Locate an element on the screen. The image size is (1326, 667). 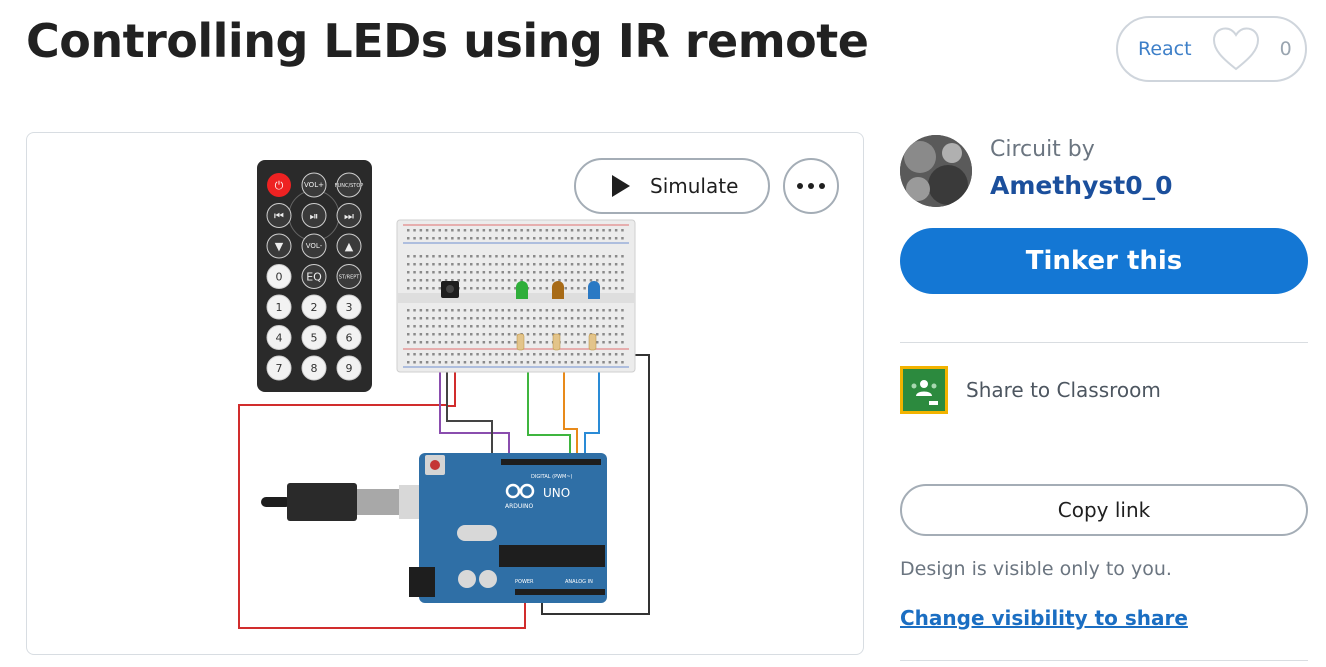
remote-button-label: 6 is located at coordinates (349, 338).